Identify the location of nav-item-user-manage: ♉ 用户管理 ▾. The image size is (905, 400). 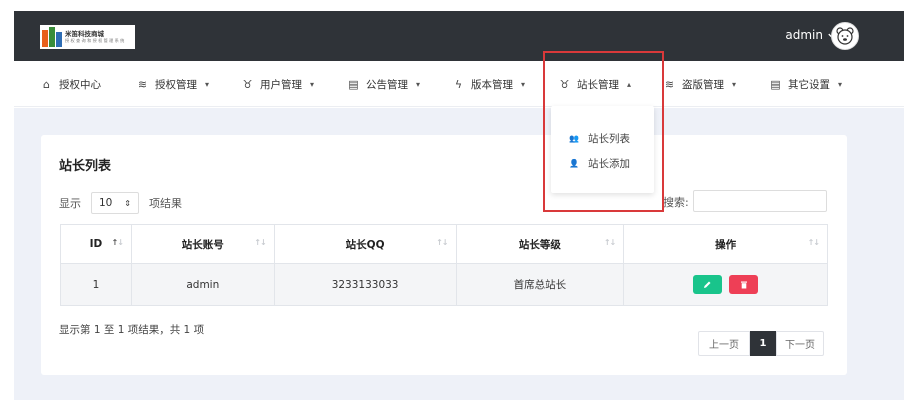
(277, 84).